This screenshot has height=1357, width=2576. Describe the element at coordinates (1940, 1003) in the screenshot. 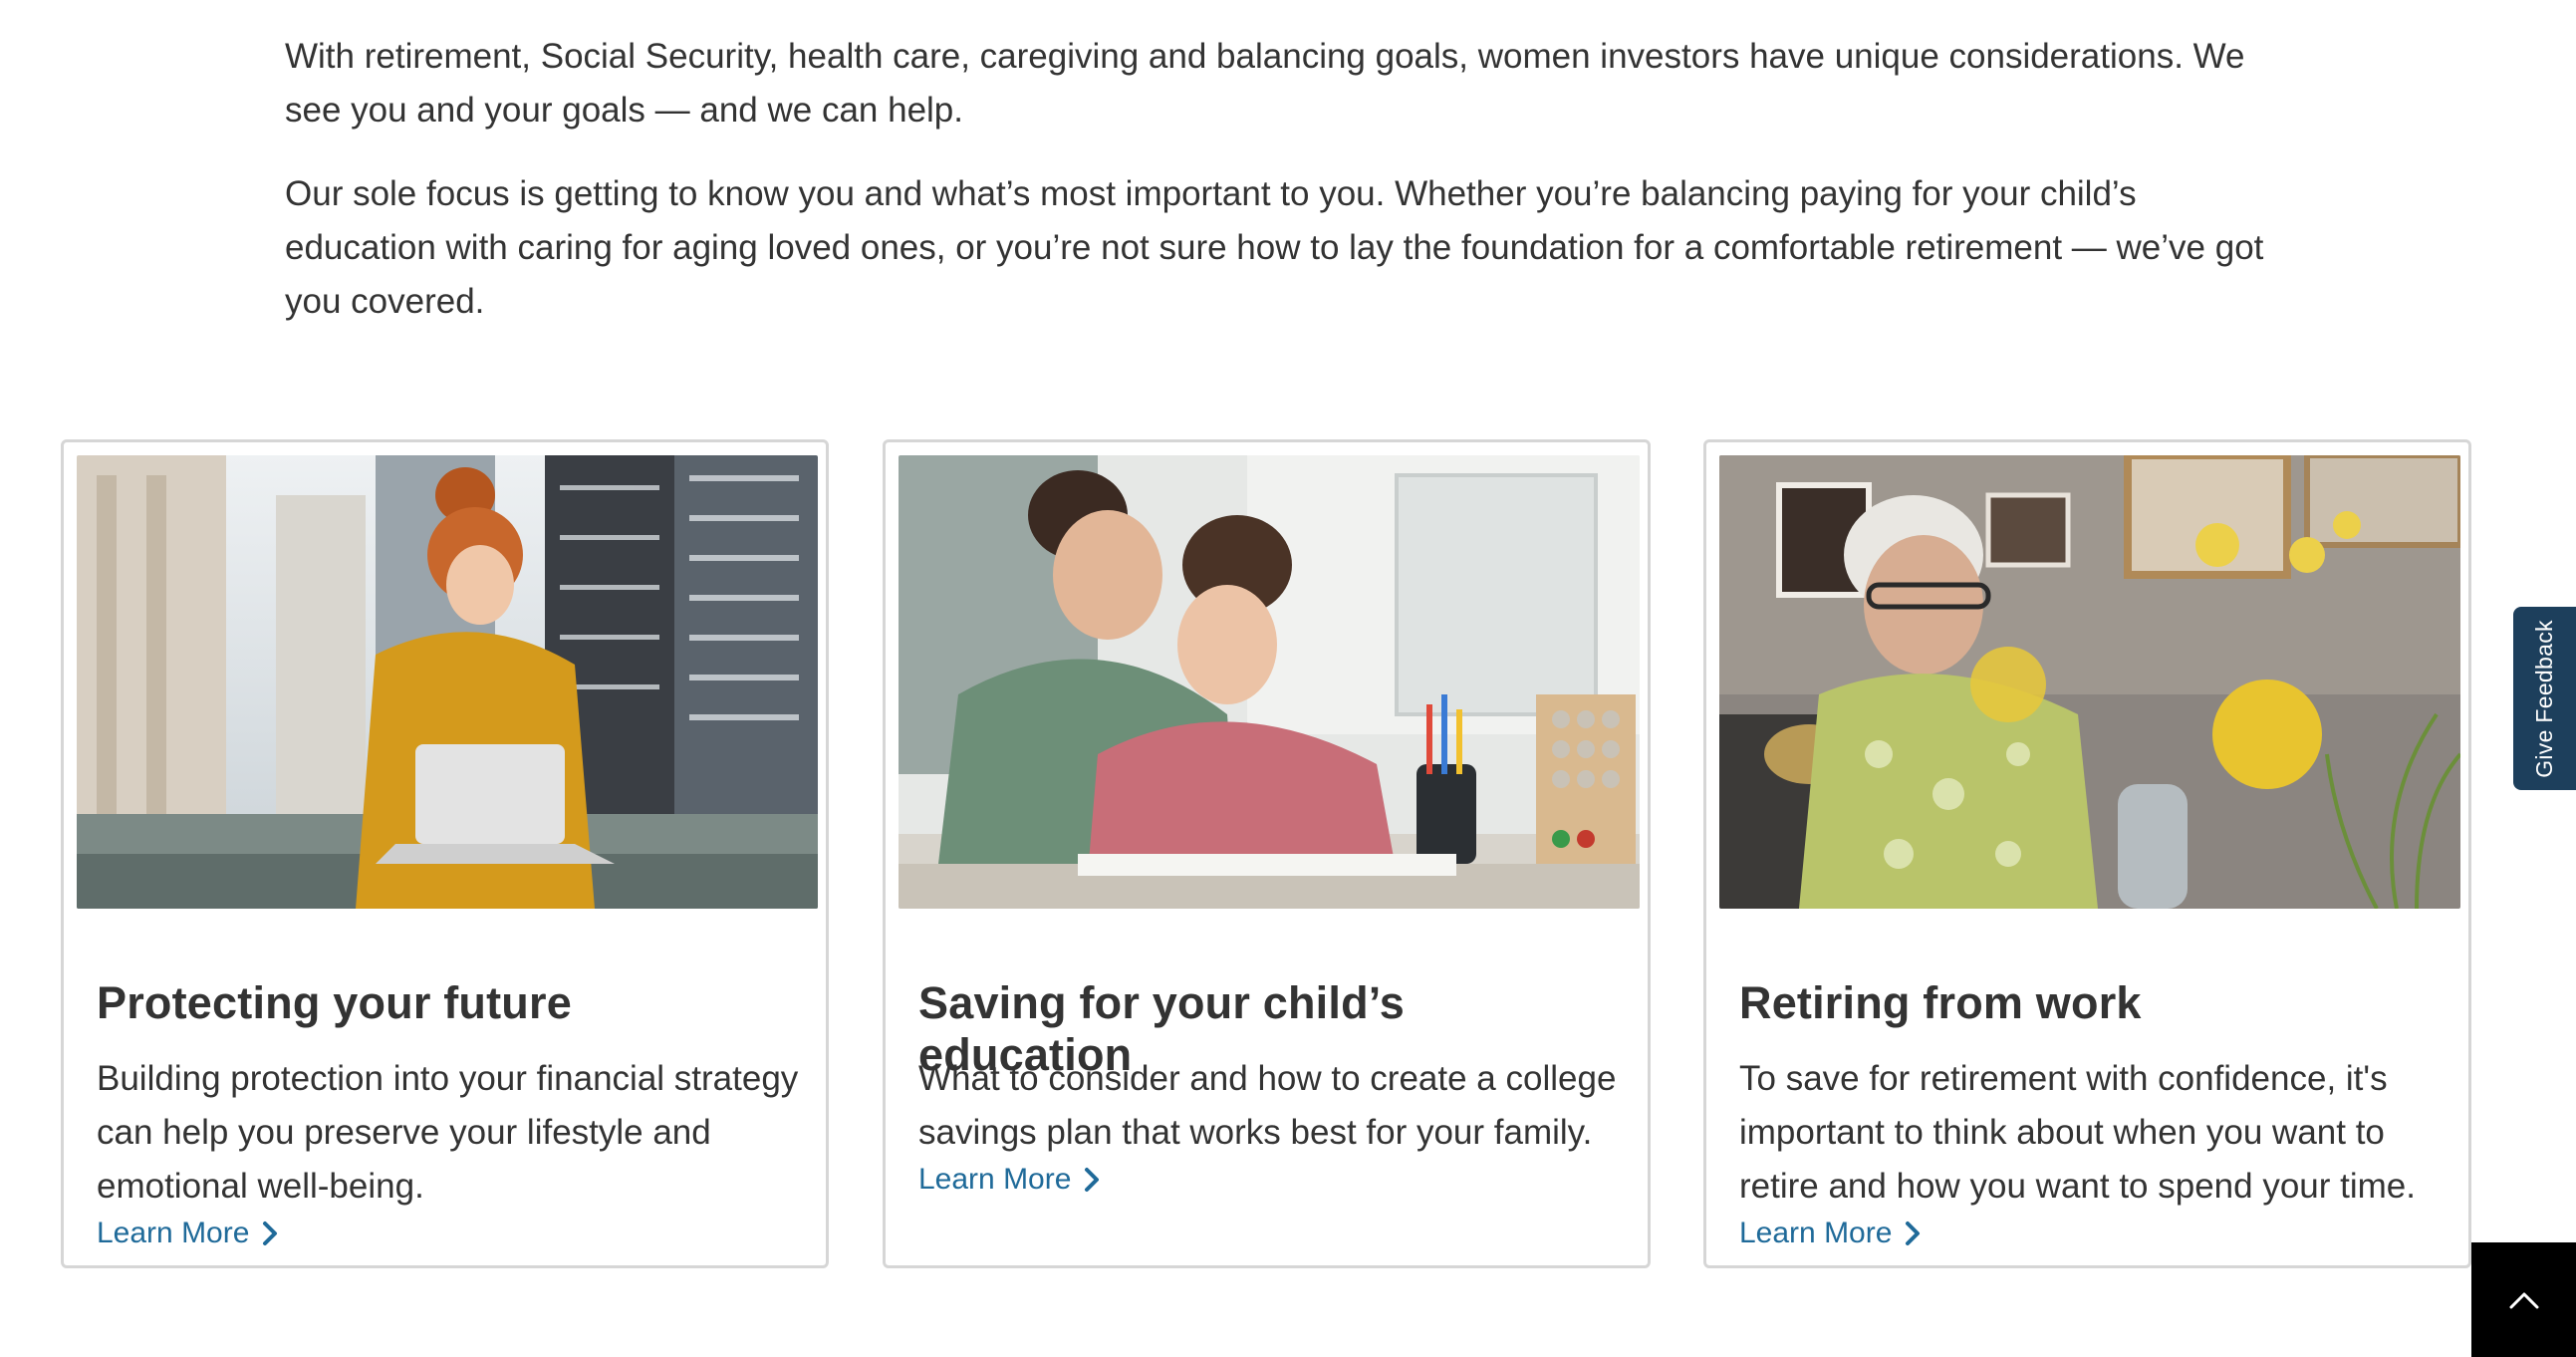

I see `card-title: Retiring from work` at that location.